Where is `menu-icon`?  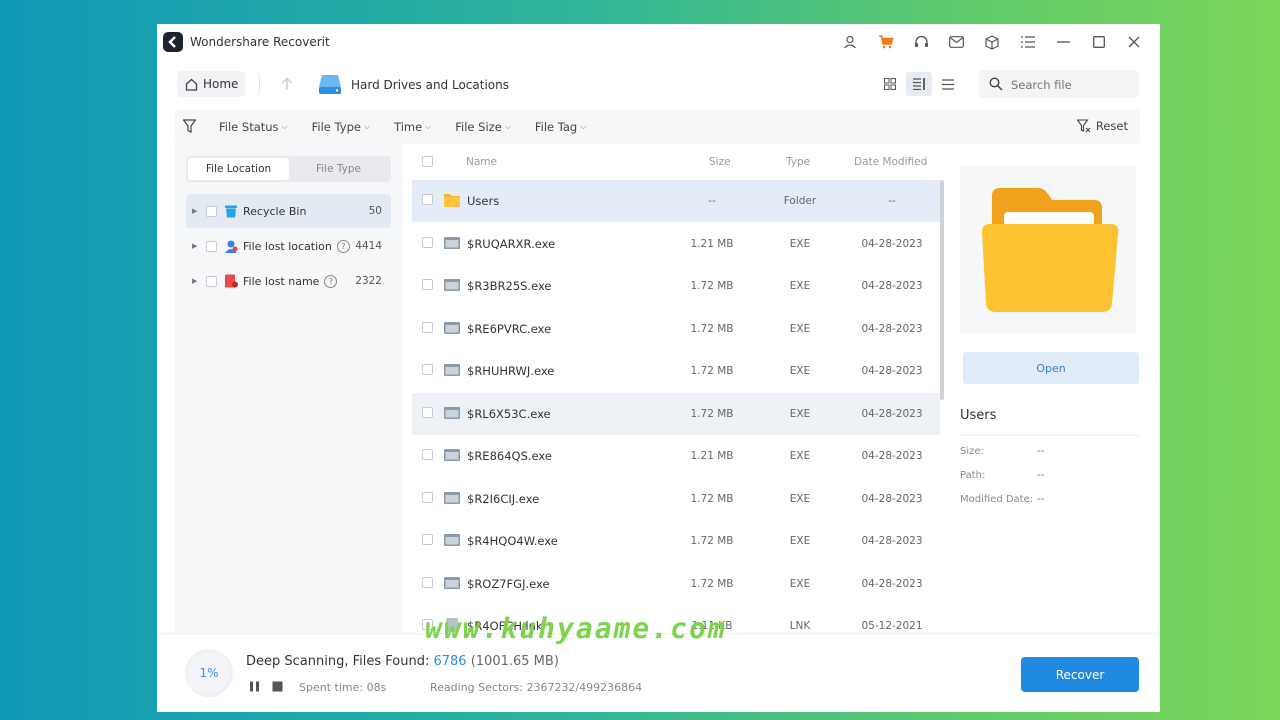 menu-icon is located at coordinates (1028, 42).